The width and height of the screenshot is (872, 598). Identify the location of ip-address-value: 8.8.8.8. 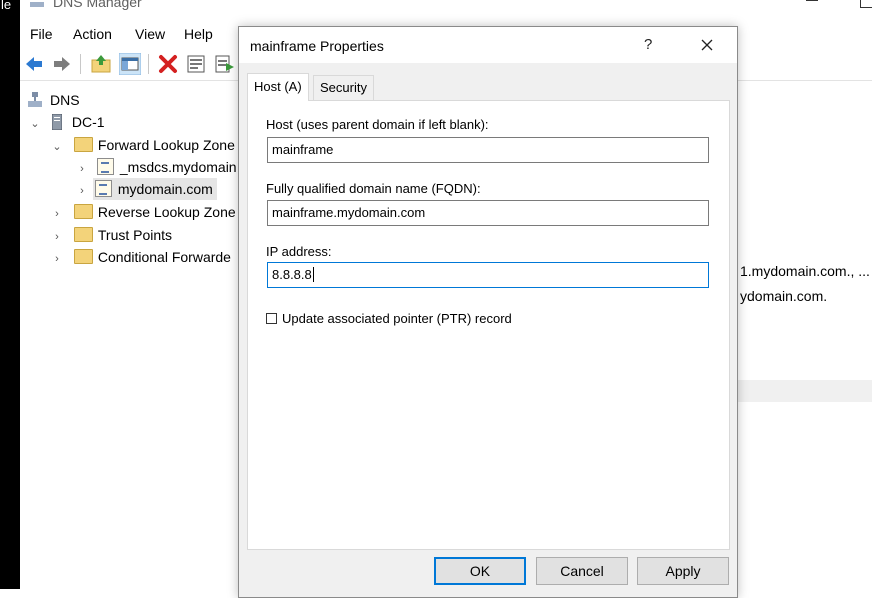
(292, 274).